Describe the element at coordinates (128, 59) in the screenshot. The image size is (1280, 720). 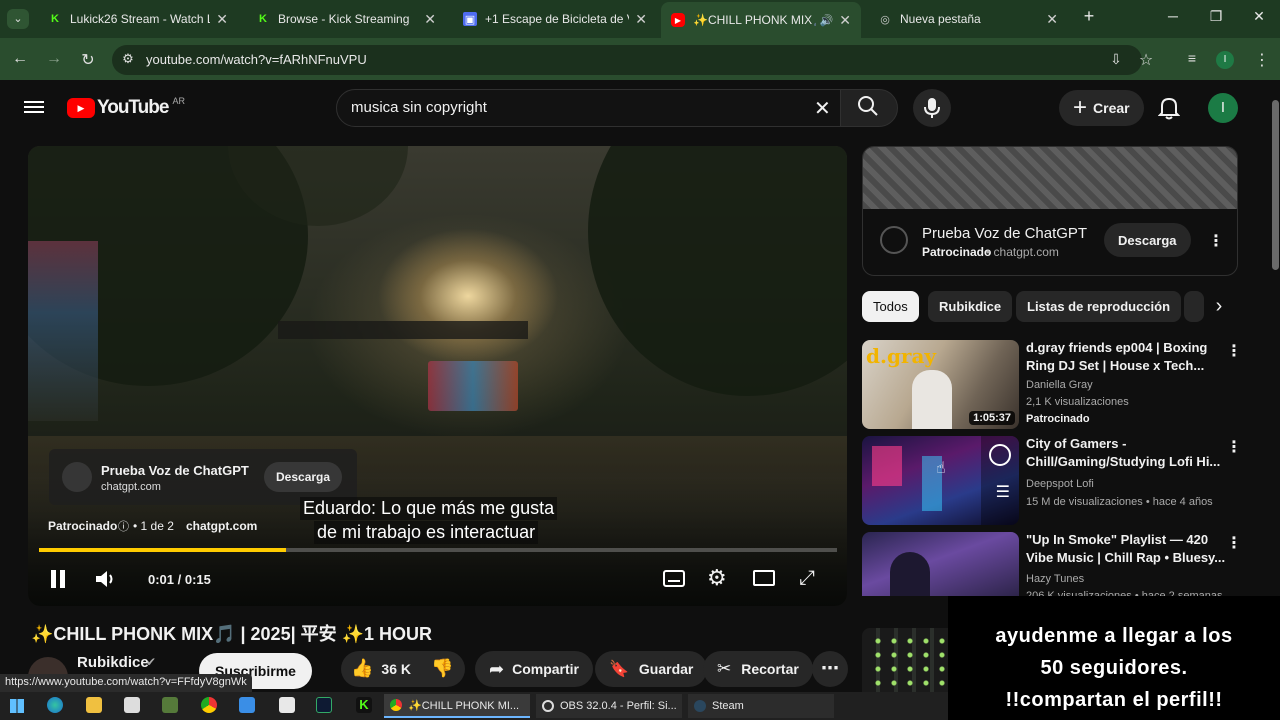
I see `site-info-icon: ⚙` at that location.